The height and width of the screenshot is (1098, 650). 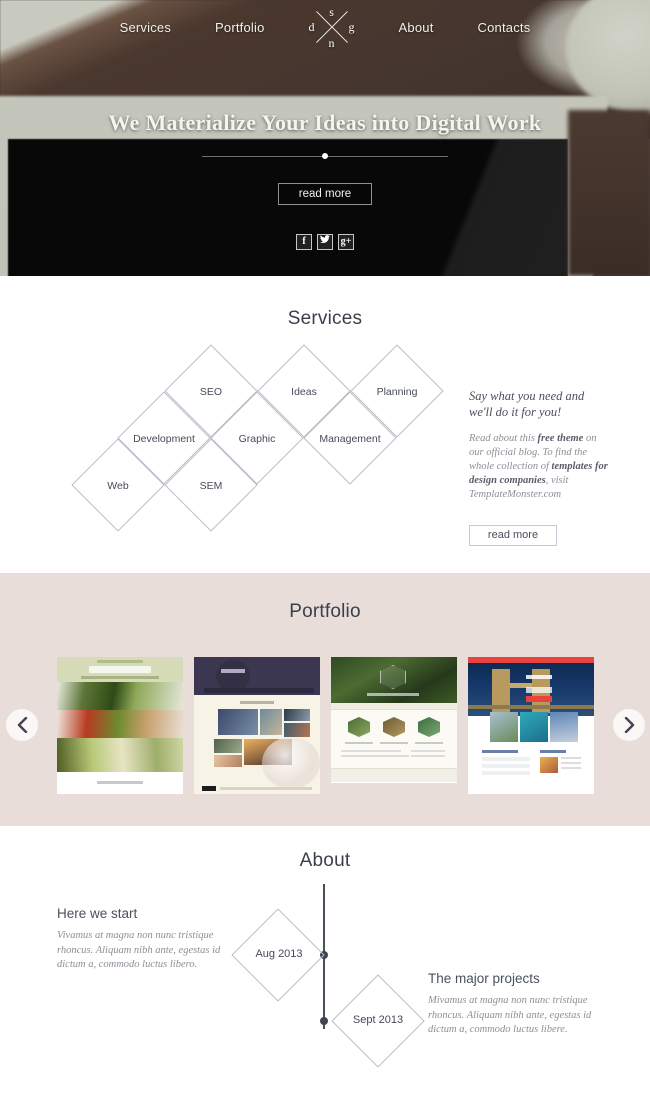 I want to click on site-logo: s d g n, so click(x=332, y=27).